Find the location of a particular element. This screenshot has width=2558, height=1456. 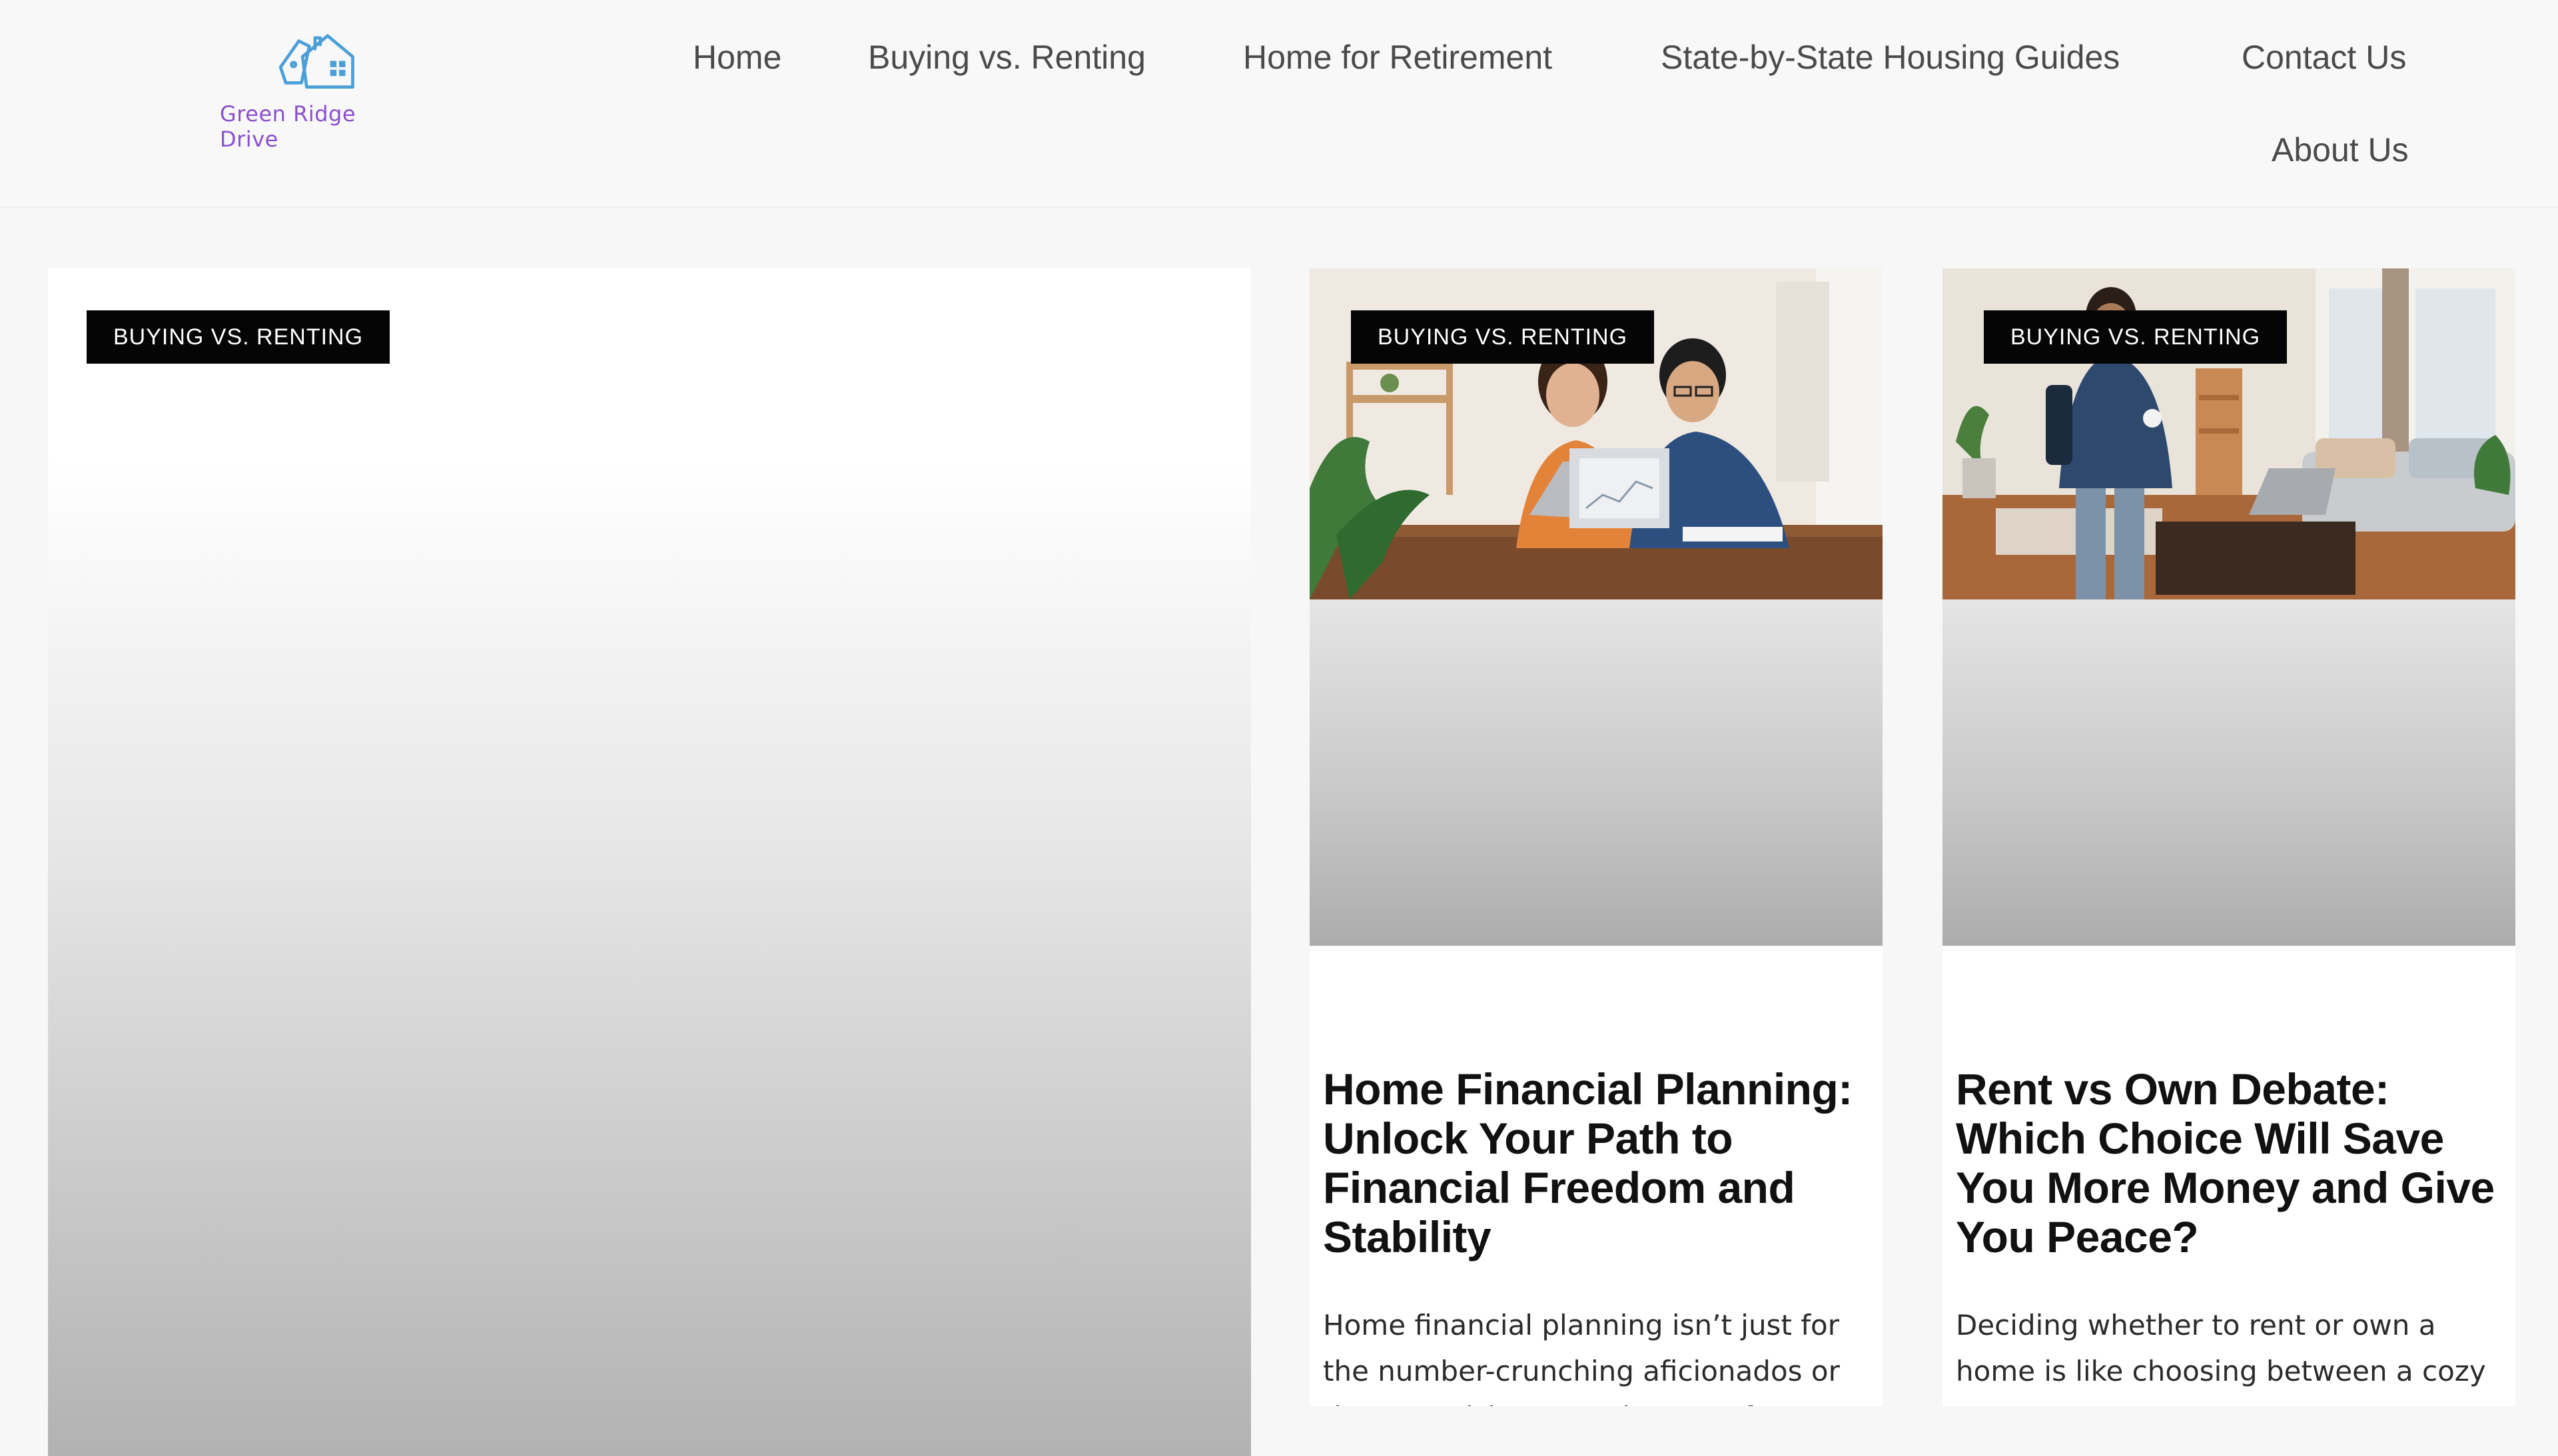

man-in-living-room-photo: BUYING VS. RENTING is located at coordinates (2228, 433).